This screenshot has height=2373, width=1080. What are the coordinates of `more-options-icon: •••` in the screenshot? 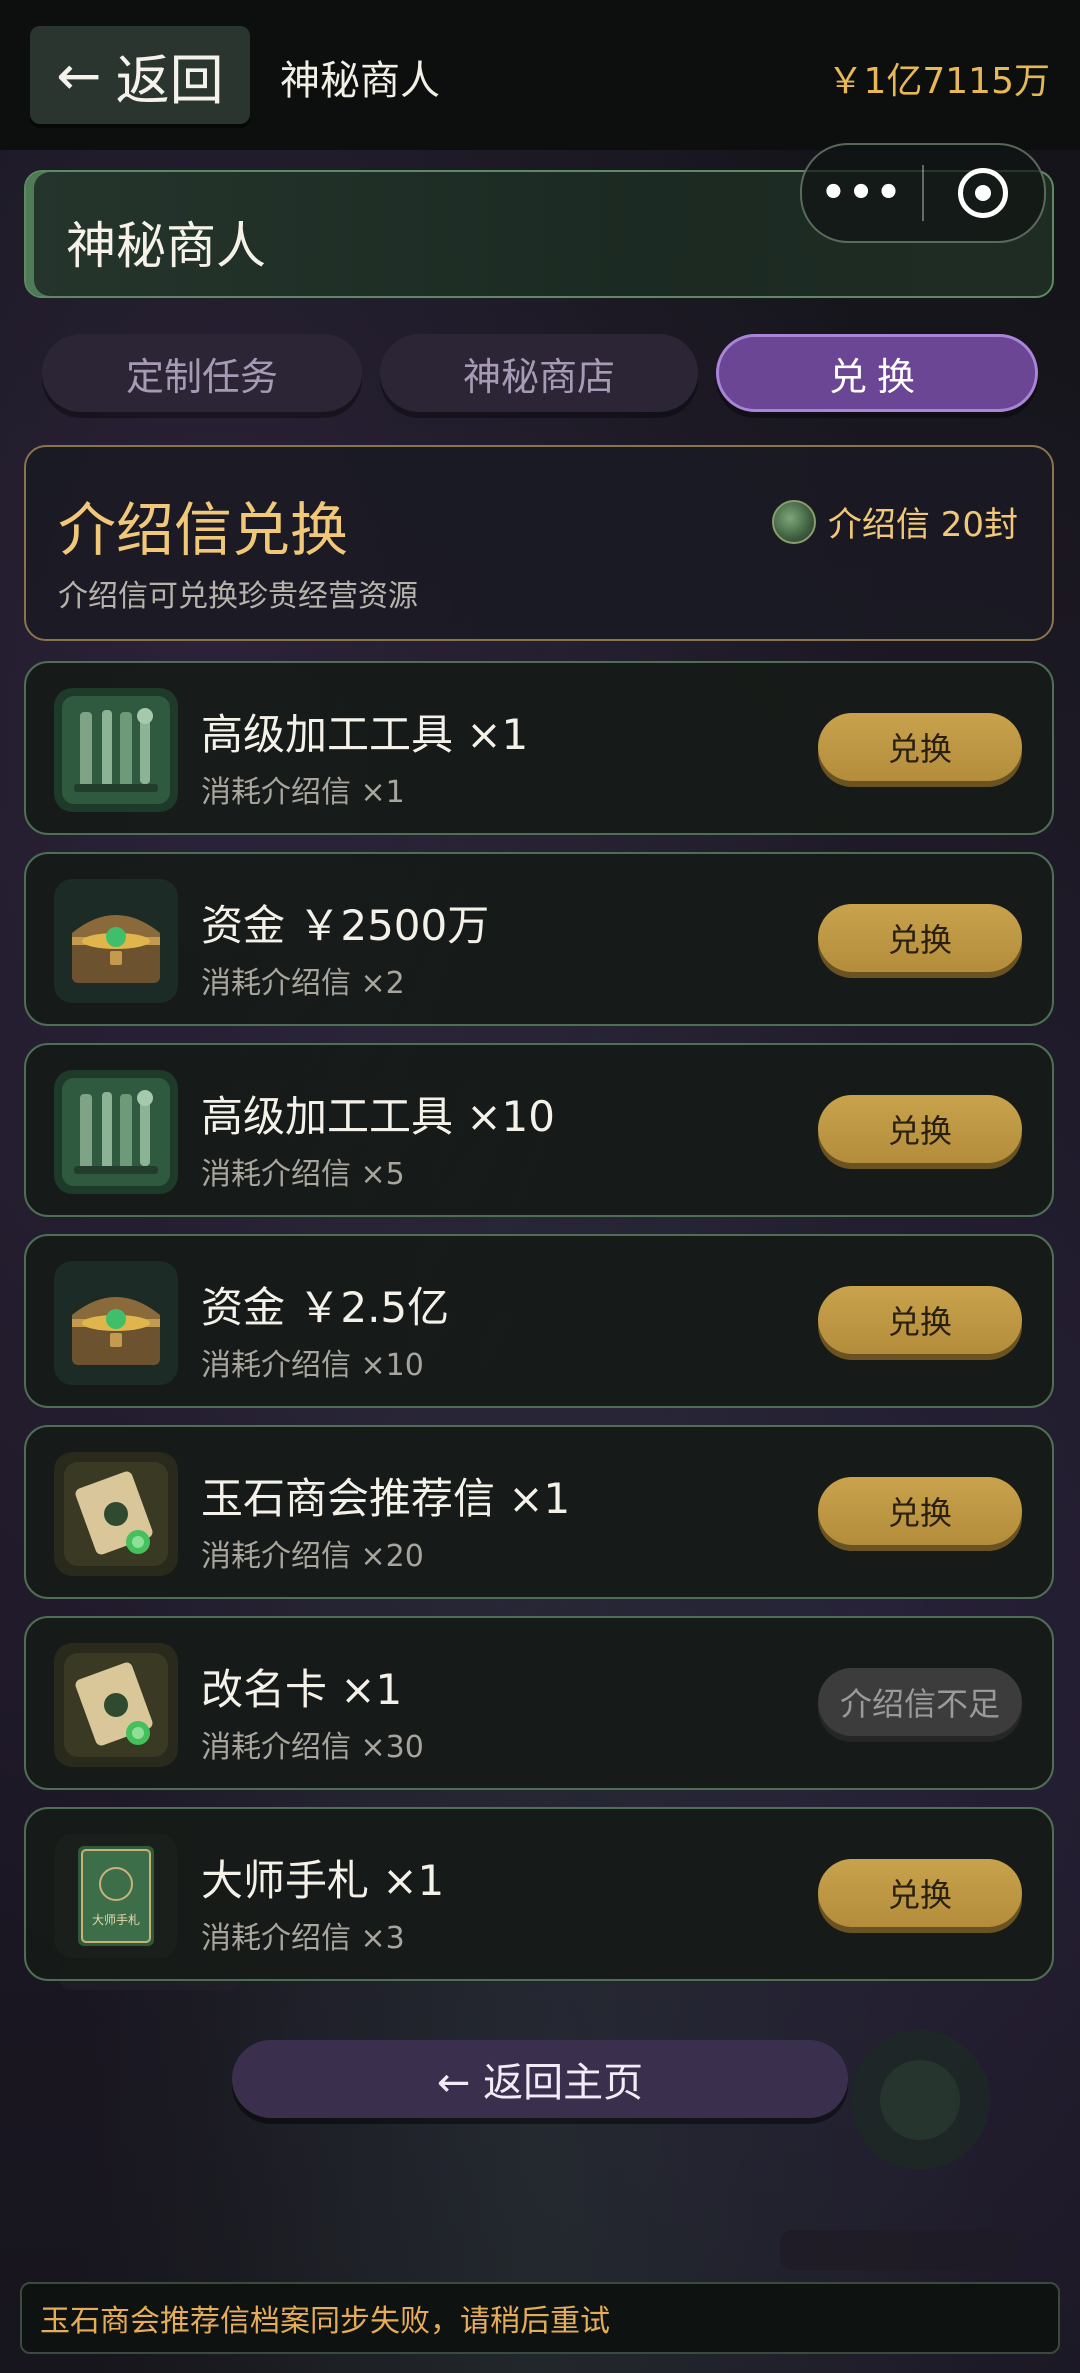 It's located at (862, 193).